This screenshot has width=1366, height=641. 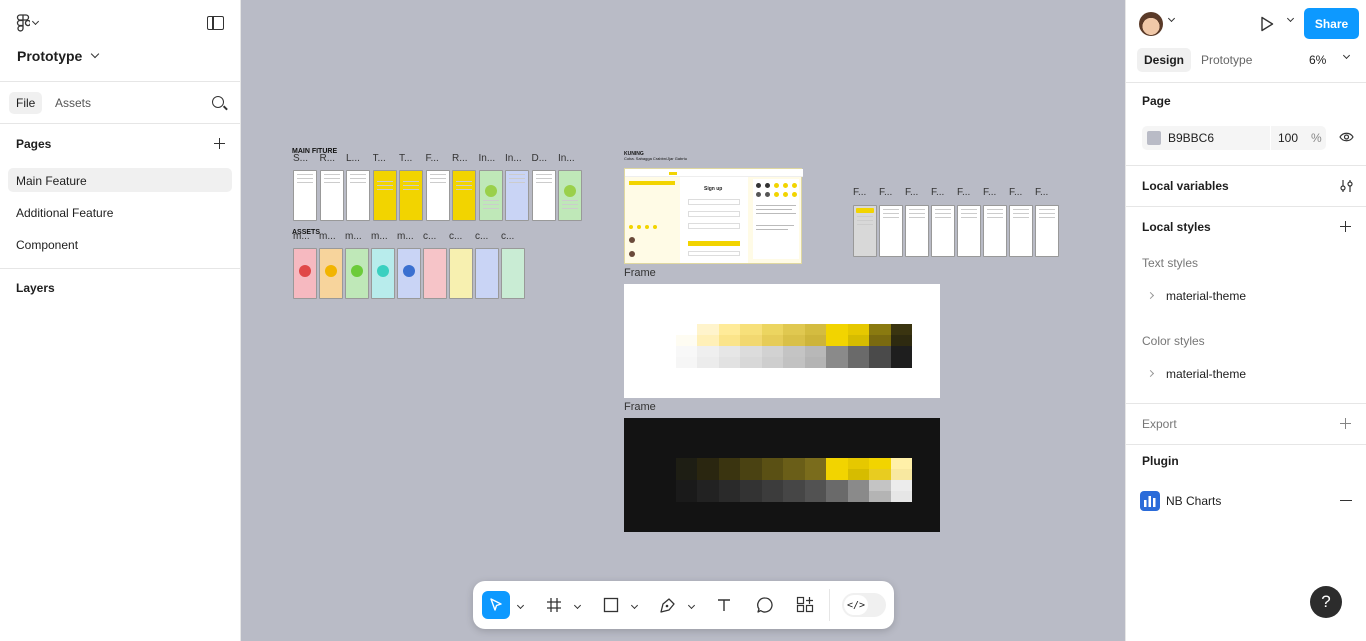 What do you see at coordinates (215, 23) in the screenshot?
I see `sidebar-toggle-icon` at bounding box center [215, 23].